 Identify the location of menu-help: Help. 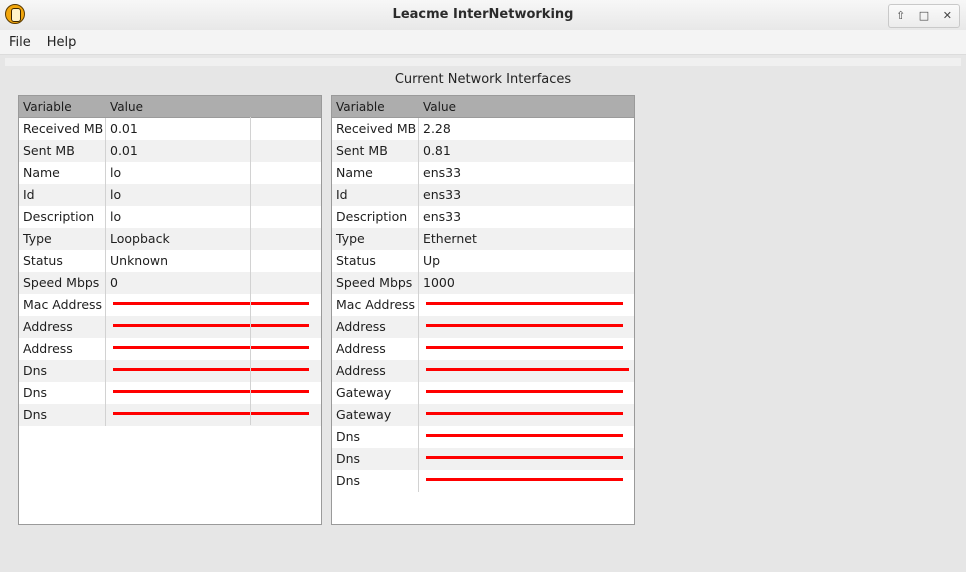
(61, 42).